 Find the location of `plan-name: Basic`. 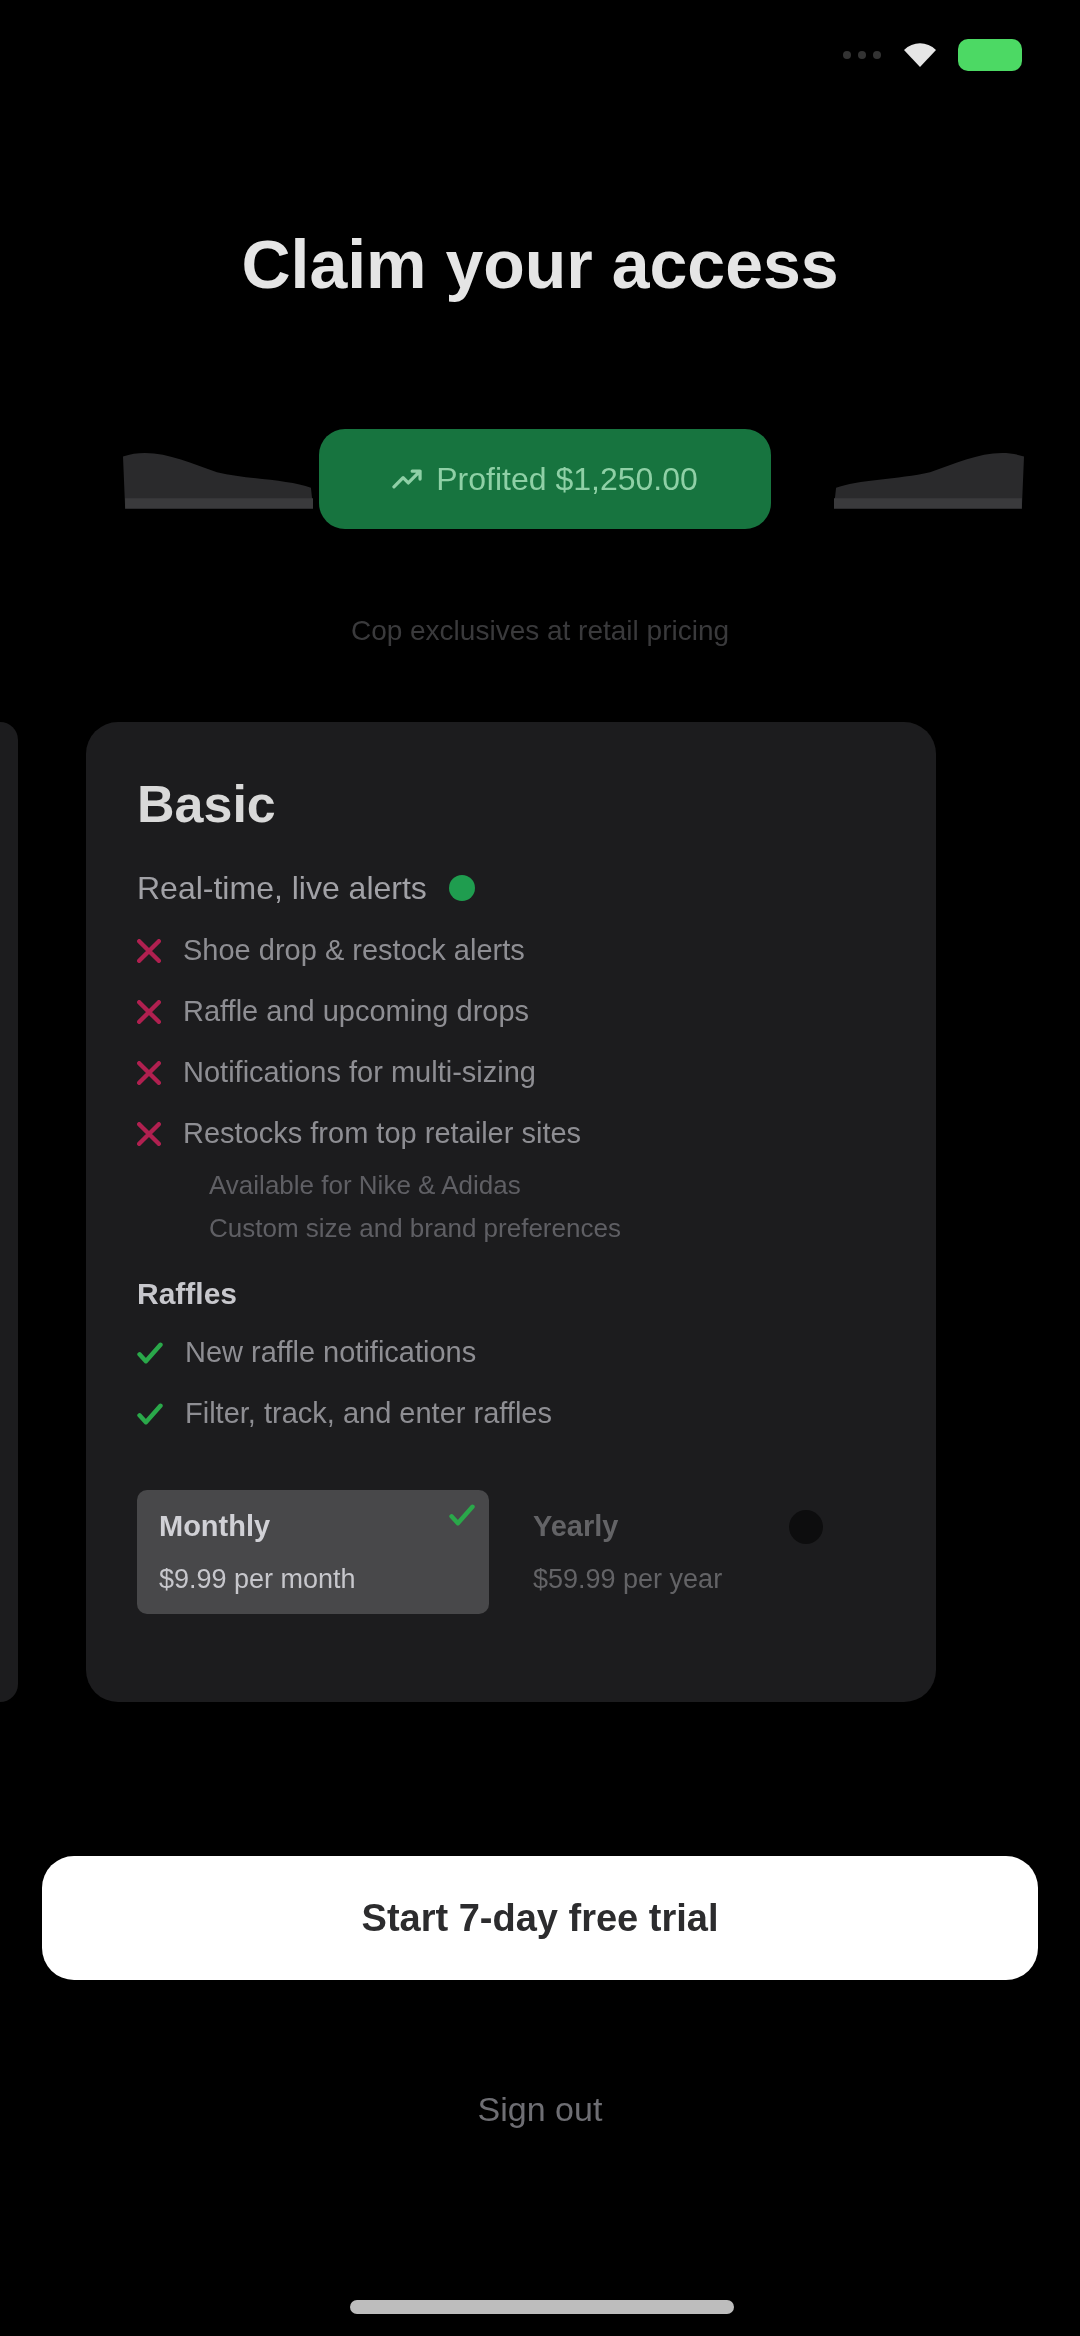

plan-name: Basic is located at coordinates (206, 804).